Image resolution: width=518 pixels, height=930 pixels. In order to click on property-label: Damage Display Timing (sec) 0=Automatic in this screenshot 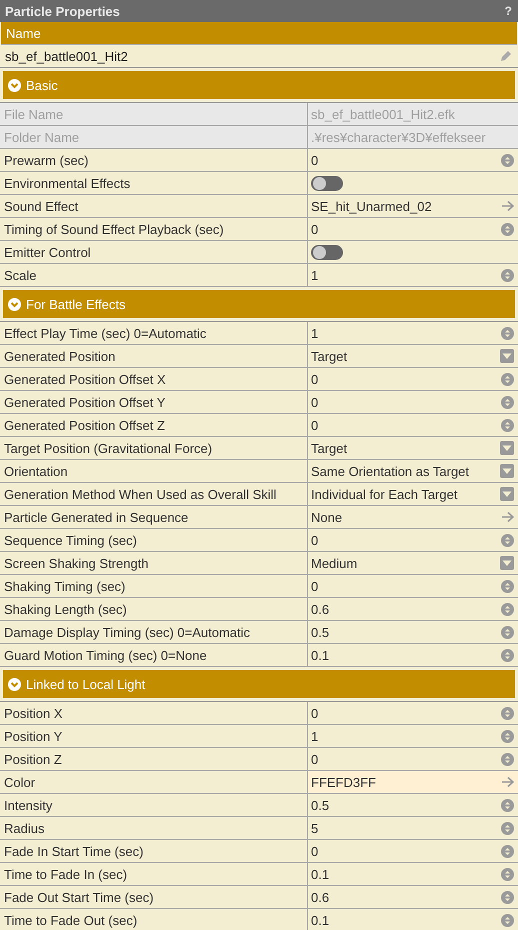, I will do `click(154, 632)`.